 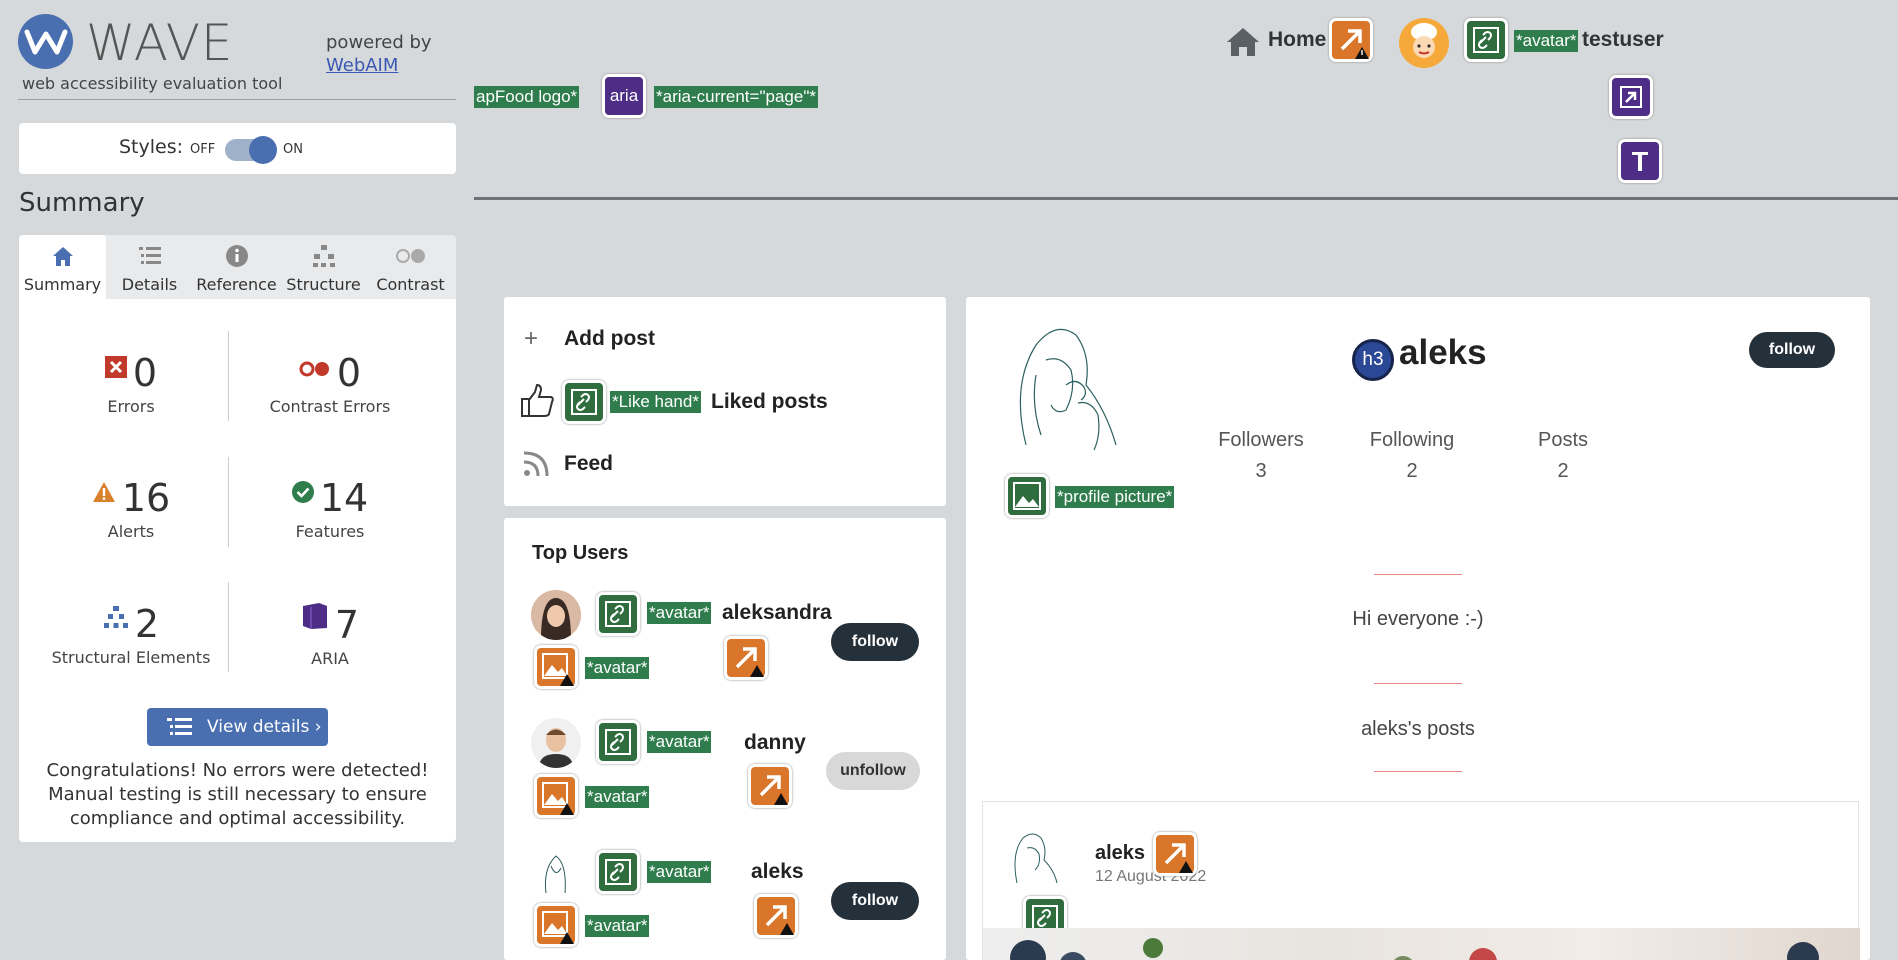 I want to click on stat-structural: 2 Structural Elements, so click(x=131, y=634).